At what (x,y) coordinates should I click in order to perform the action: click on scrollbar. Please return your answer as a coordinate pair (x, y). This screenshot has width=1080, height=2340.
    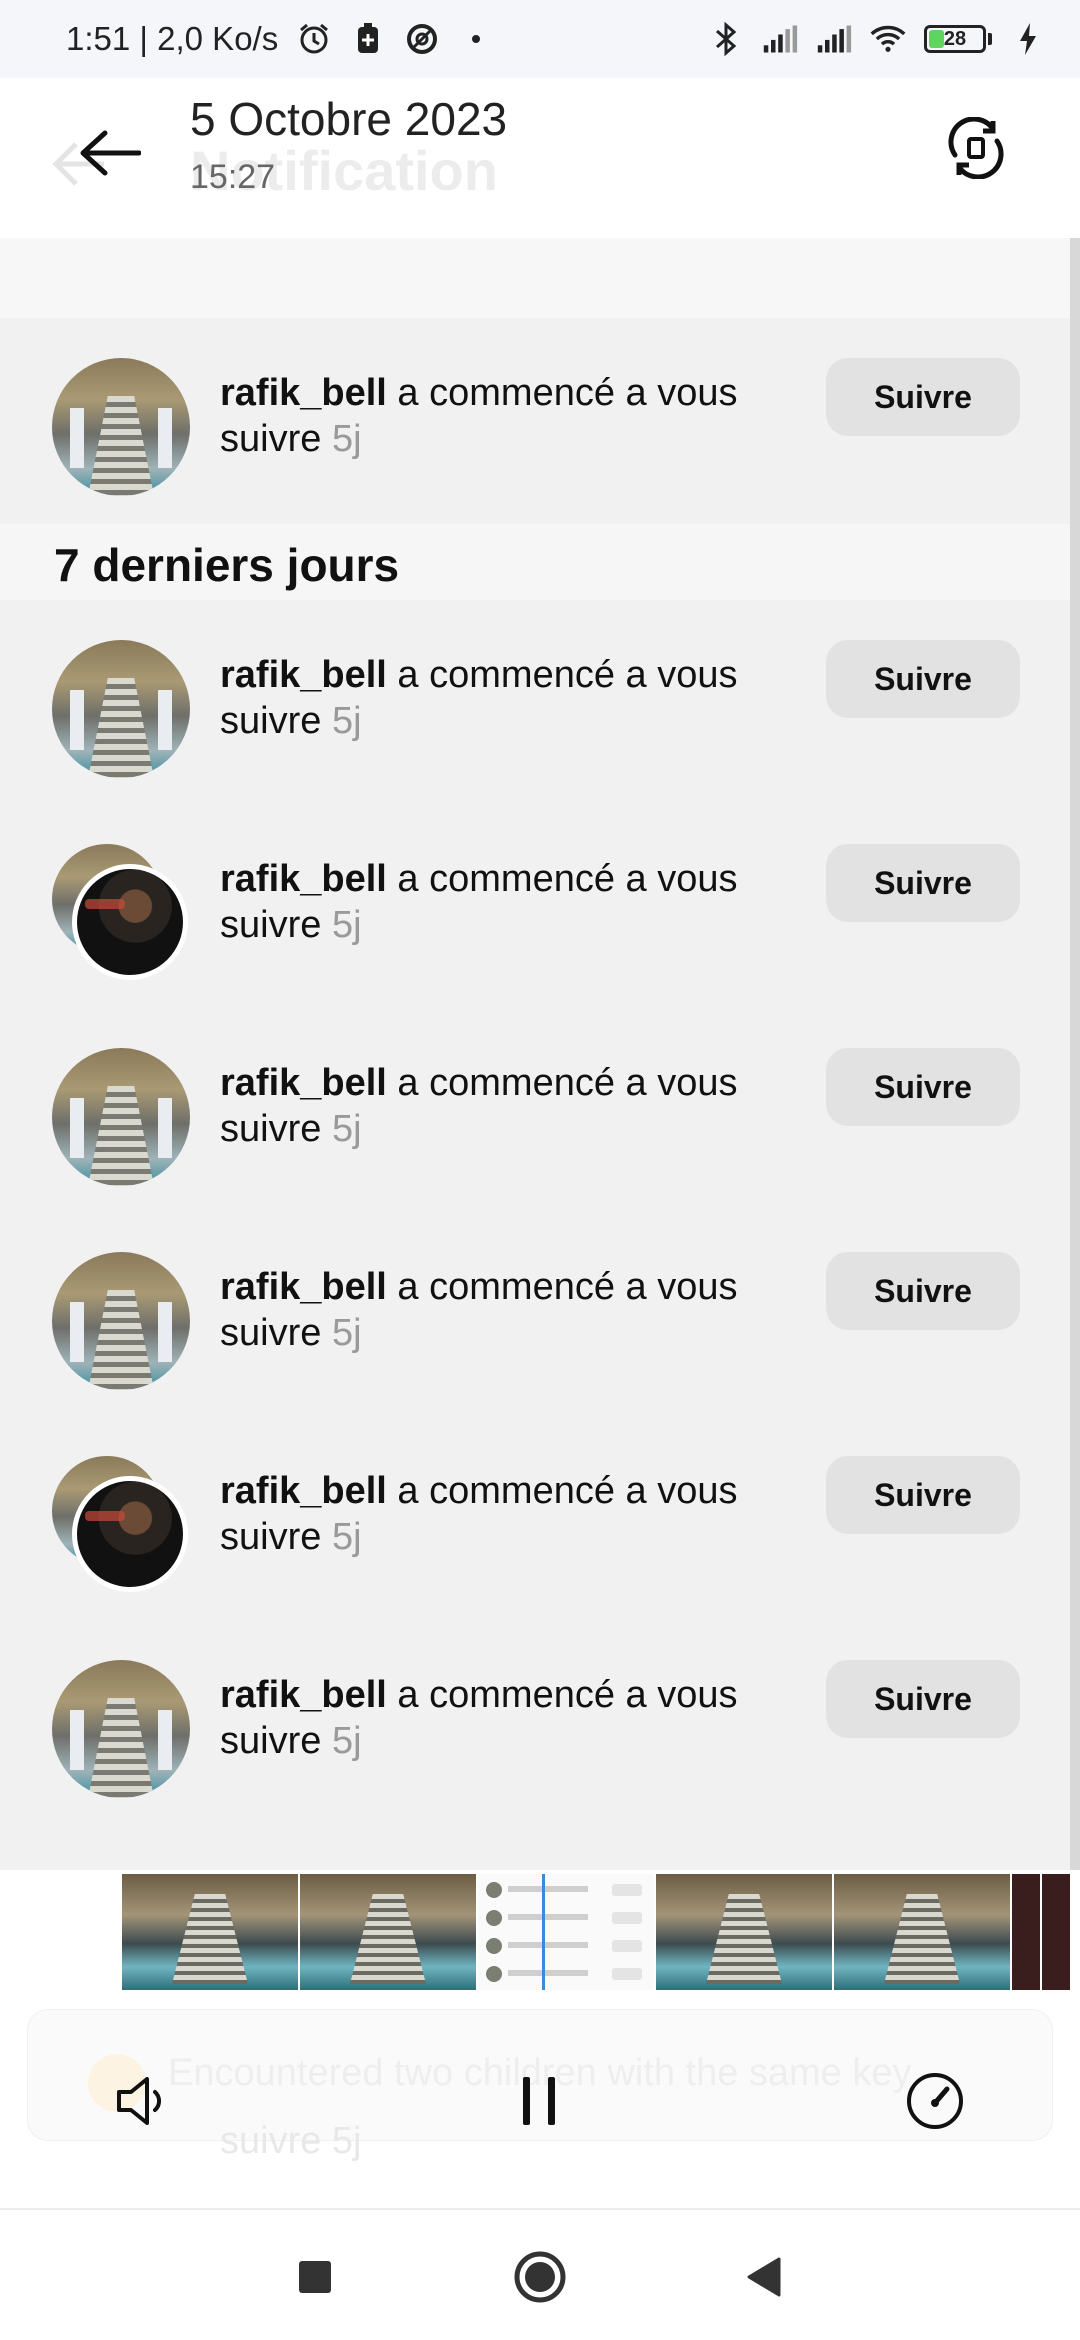
    Looking at the image, I should click on (1075, 1054).